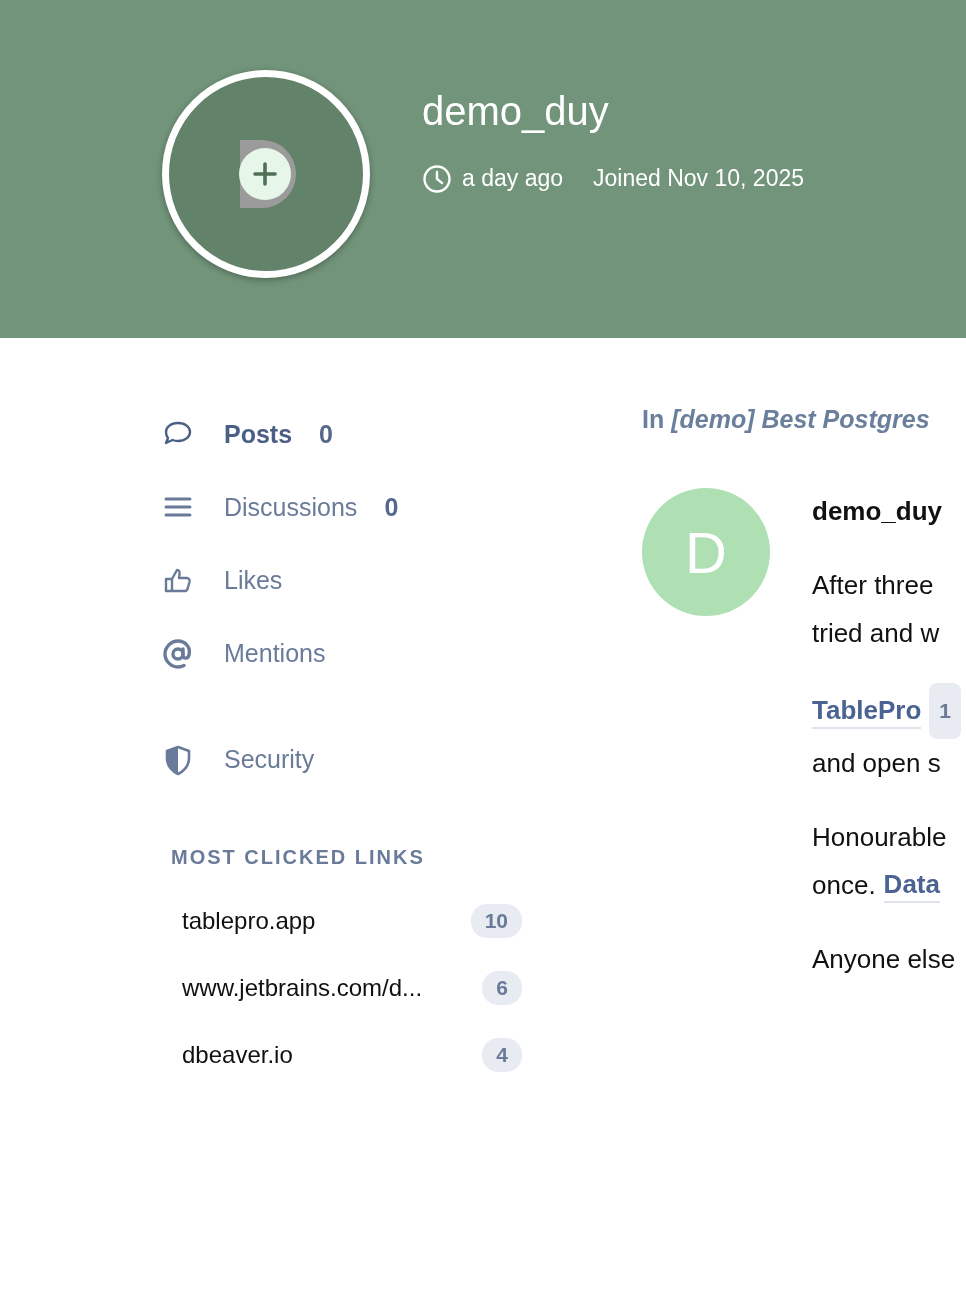 Image resolution: width=966 pixels, height=1300 pixels. Describe the element at coordinates (886, 511) in the screenshot. I see `author-name: demo_duy` at that location.